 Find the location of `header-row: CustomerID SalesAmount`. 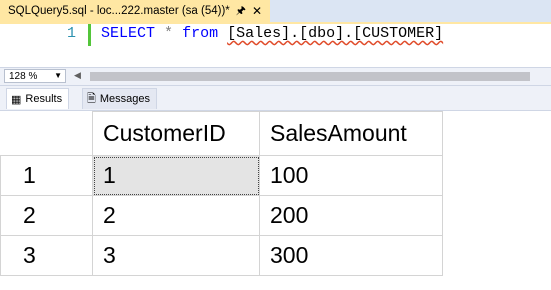

header-row: CustomerID SalesAmount is located at coordinates (221, 133).